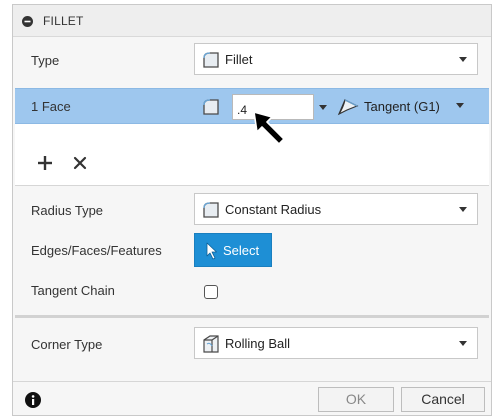 The image size is (494, 416). Describe the element at coordinates (51, 106) in the screenshot. I see `face-count-label: 1 Face` at that location.